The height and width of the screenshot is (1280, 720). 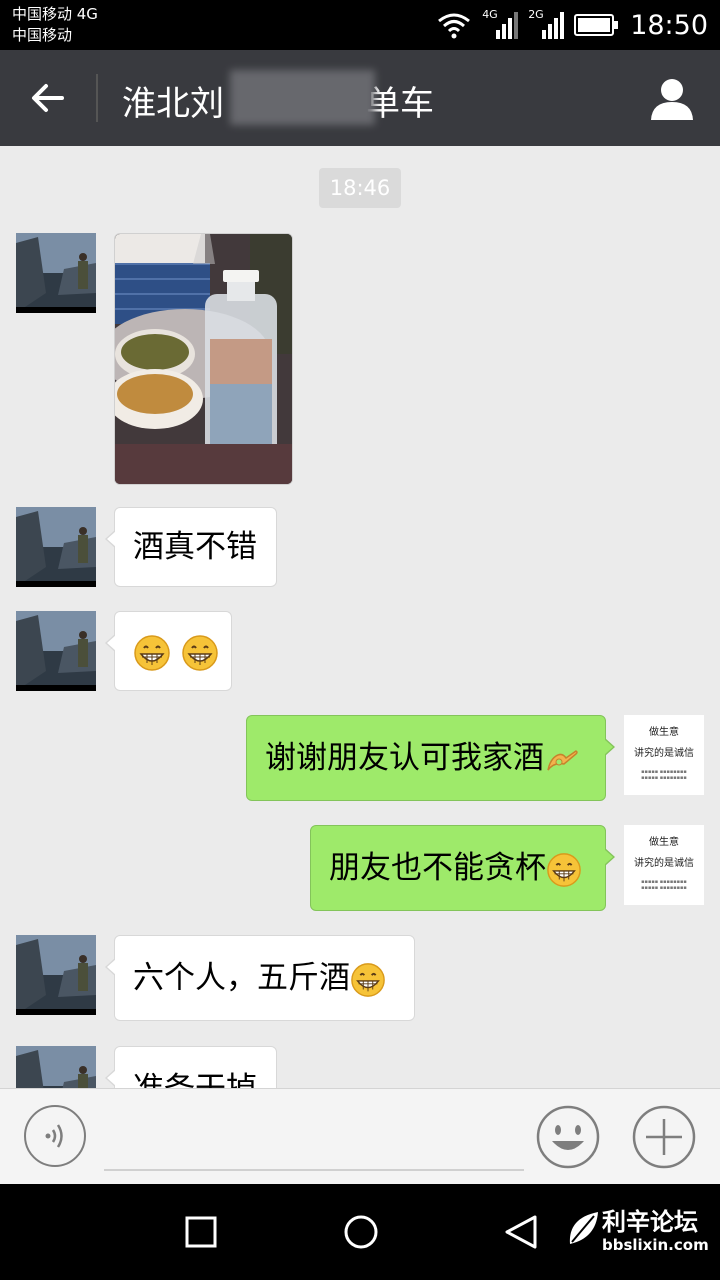 I want to click on message-text: 朋友也不能贪杯, so click(x=437, y=868).